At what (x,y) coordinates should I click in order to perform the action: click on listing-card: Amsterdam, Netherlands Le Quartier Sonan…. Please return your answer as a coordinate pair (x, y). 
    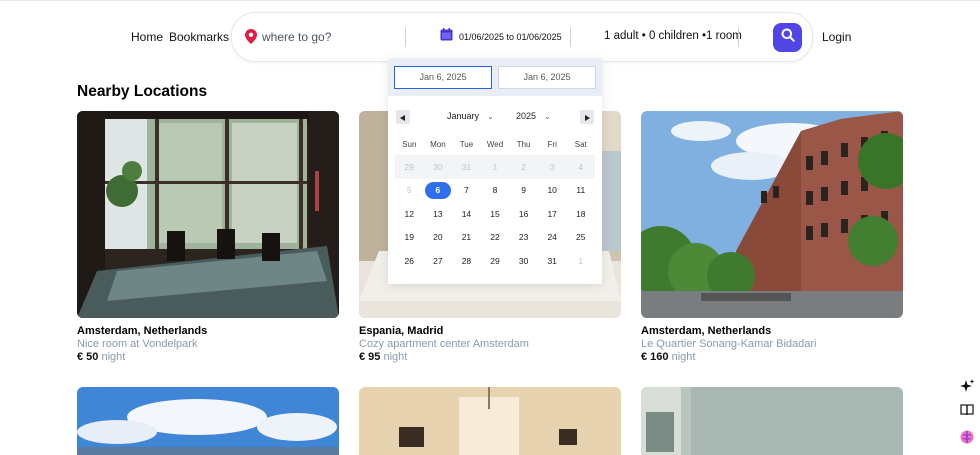
    Looking at the image, I should click on (772, 237).